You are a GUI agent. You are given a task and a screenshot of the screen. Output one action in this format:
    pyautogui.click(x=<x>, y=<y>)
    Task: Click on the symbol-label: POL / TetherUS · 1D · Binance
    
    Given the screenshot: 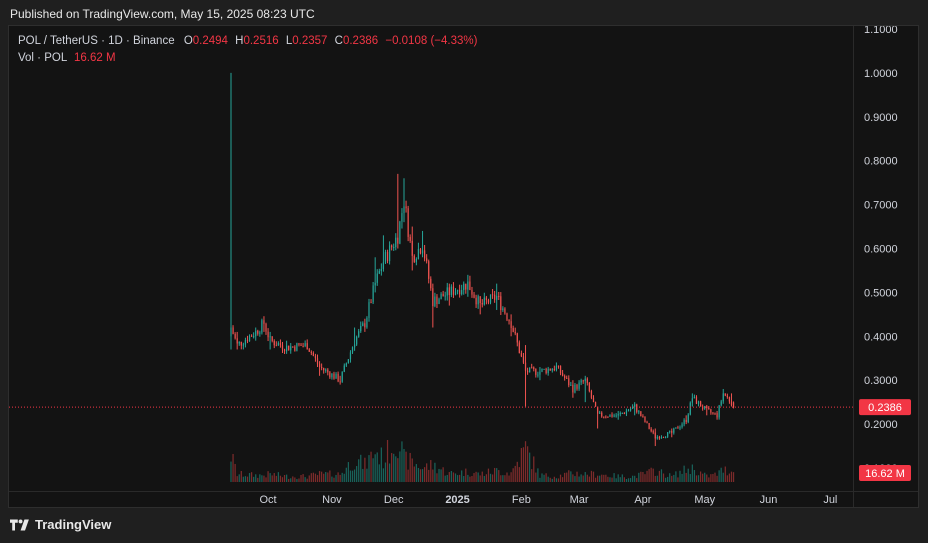 What is the action you would take?
    pyautogui.click(x=96, y=41)
    